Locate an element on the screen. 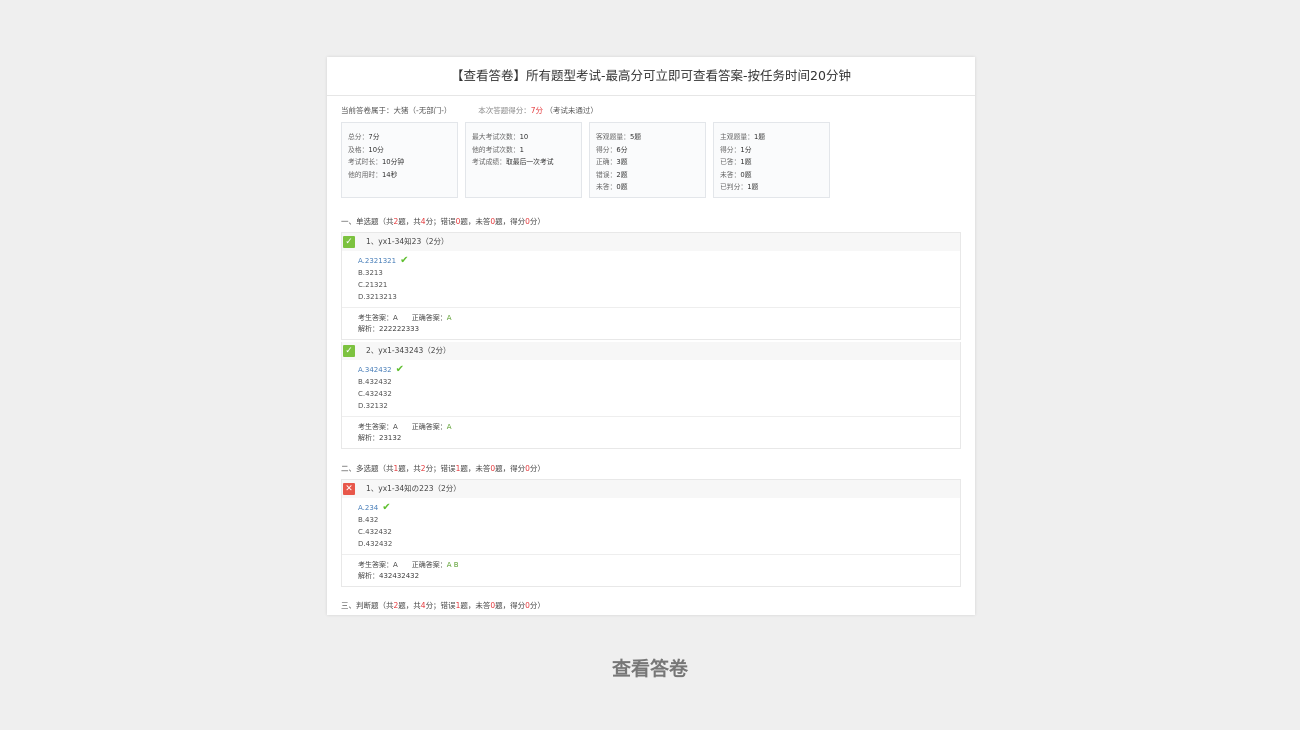 The image size is (1300, 730). section-title-multiple-choice: 二、多选题（共1题，共2分；错误1题，未答0题，得分0分） is located at coordinates (443, 468).